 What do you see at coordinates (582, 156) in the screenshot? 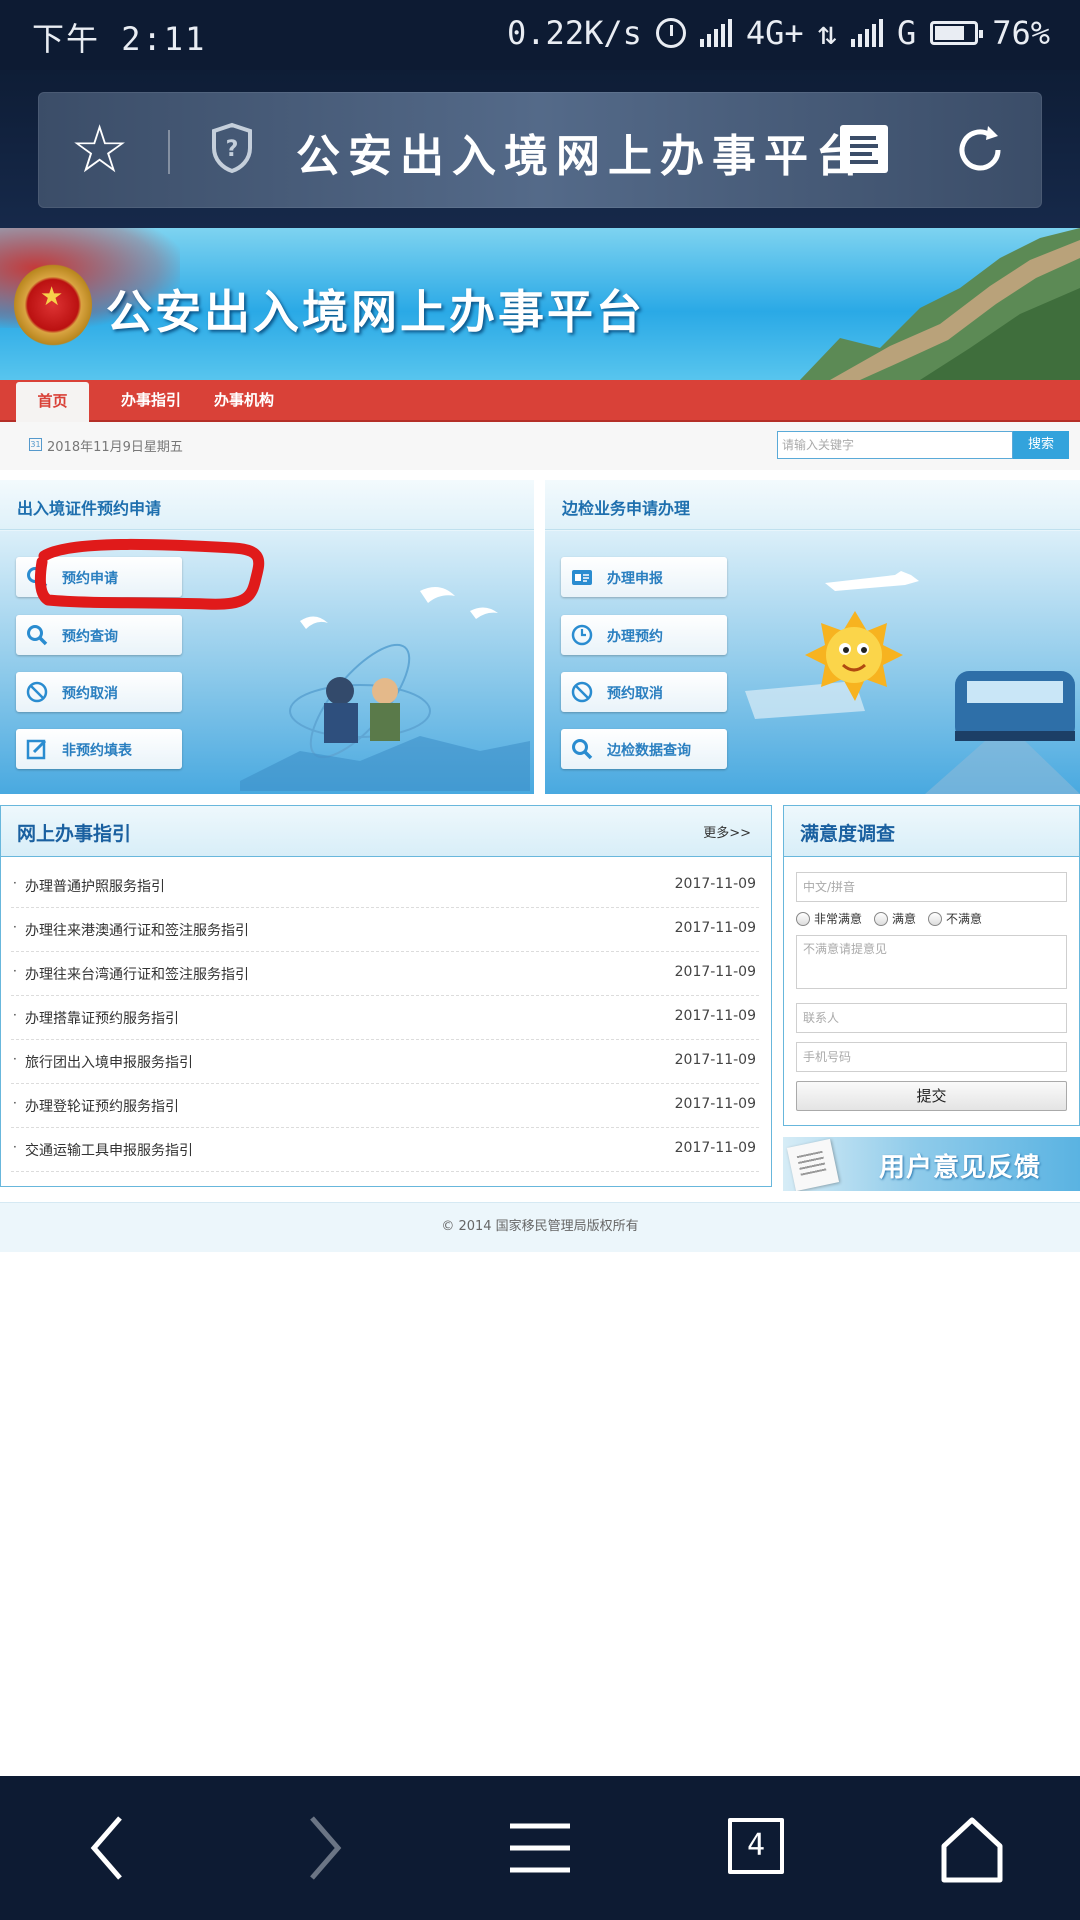
I see `page-title: 公安出入境网上办事平台` at bounding box center [582, 156].